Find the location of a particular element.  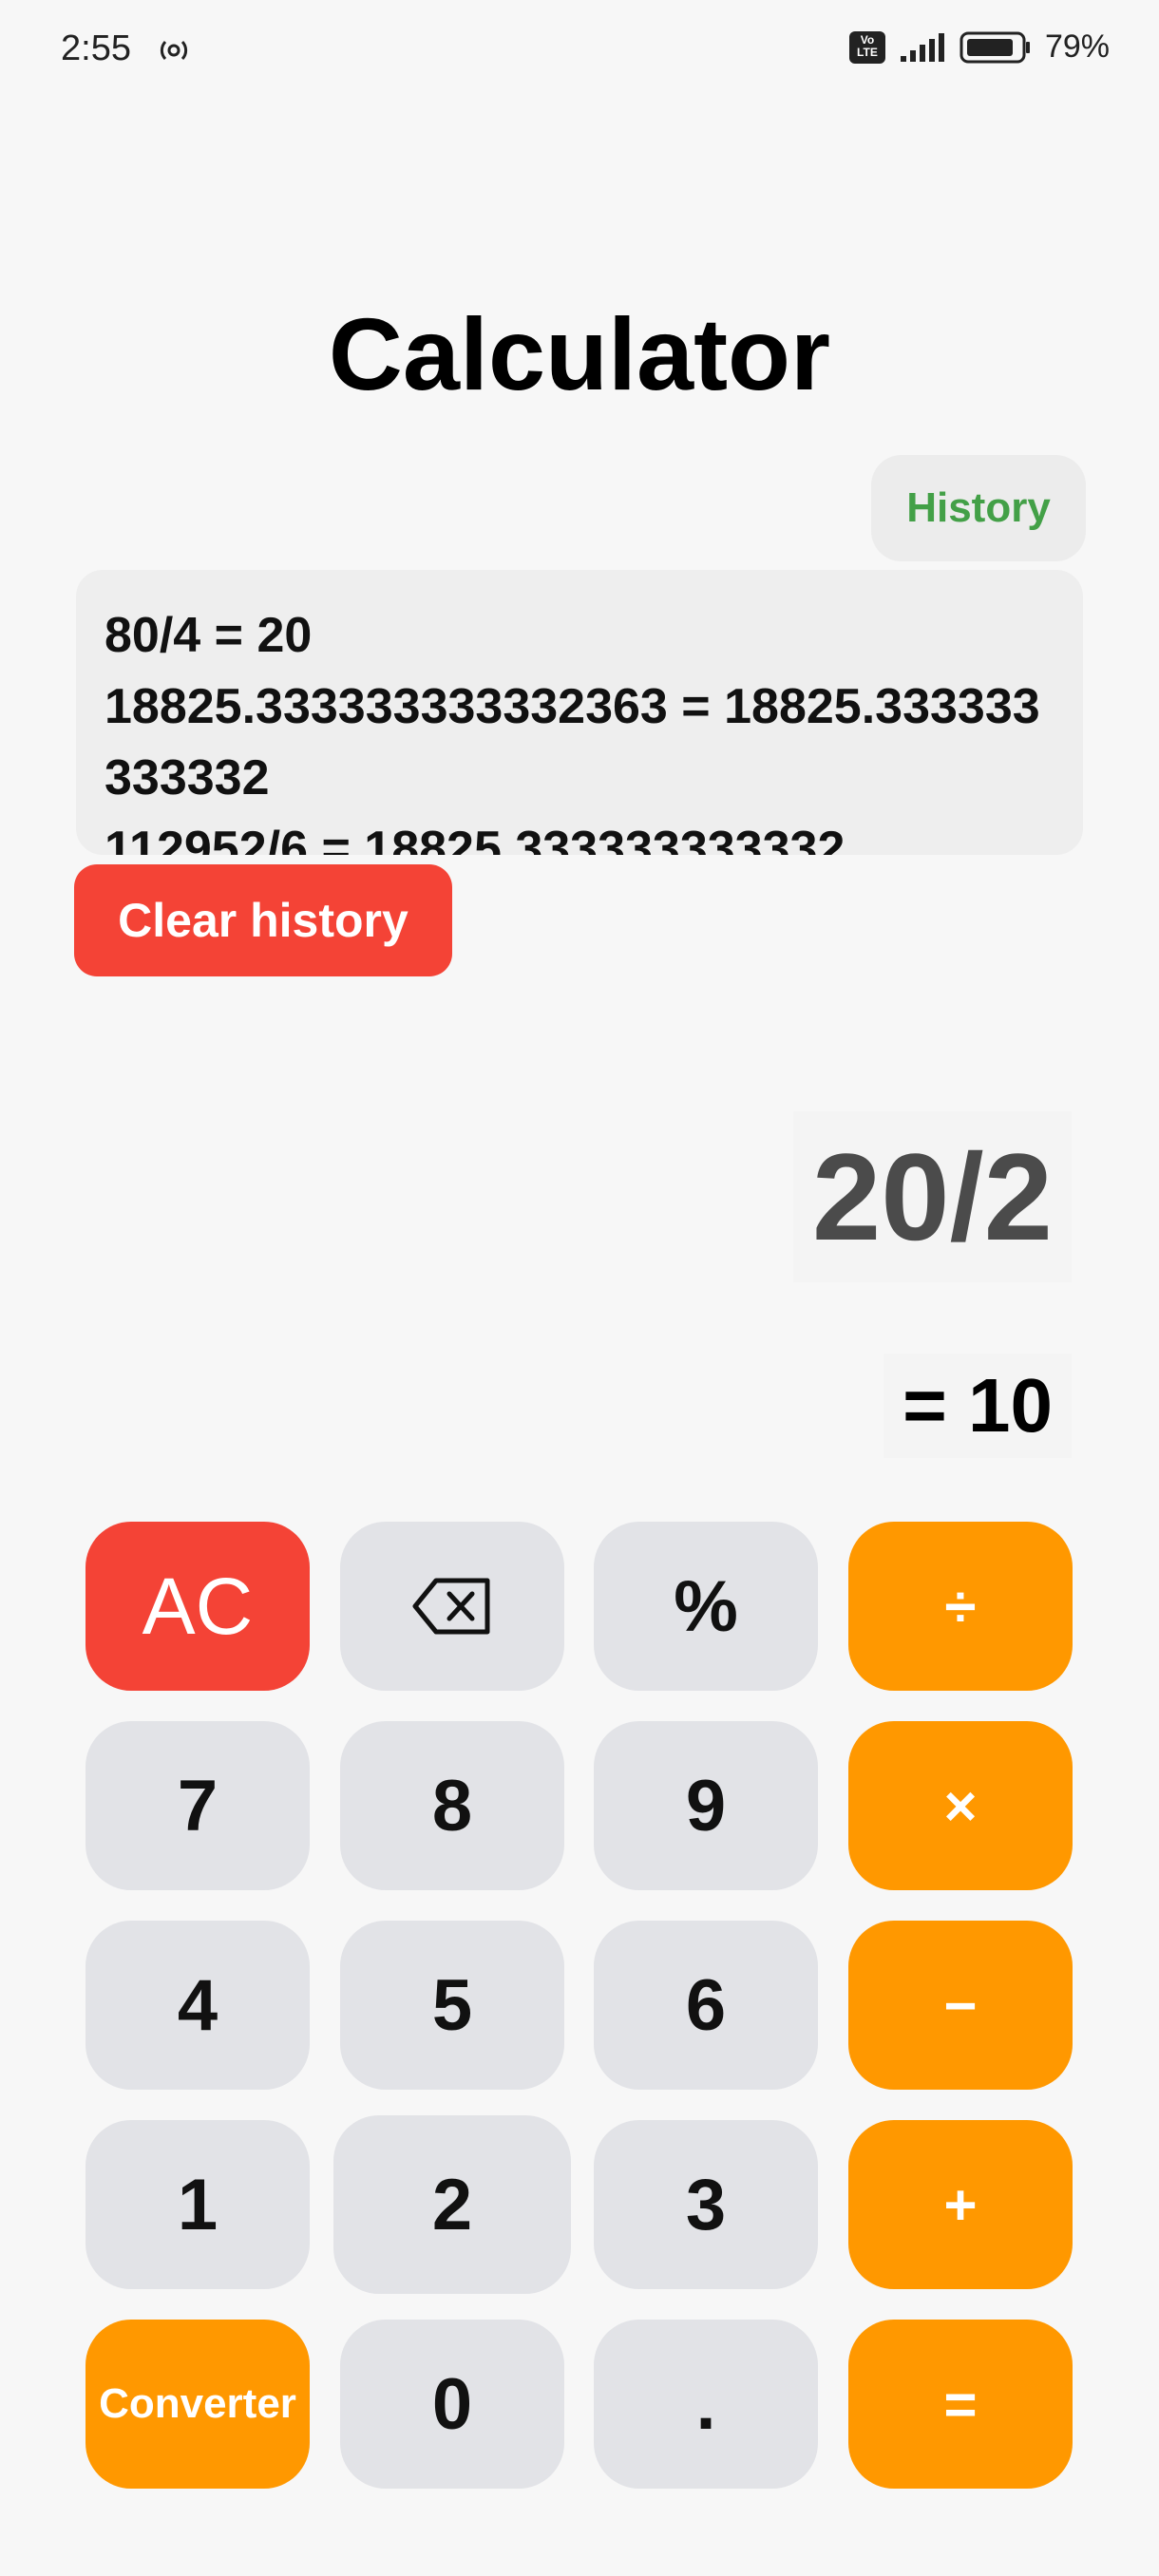

hotspot-icon is located at coordinates (174, 50).